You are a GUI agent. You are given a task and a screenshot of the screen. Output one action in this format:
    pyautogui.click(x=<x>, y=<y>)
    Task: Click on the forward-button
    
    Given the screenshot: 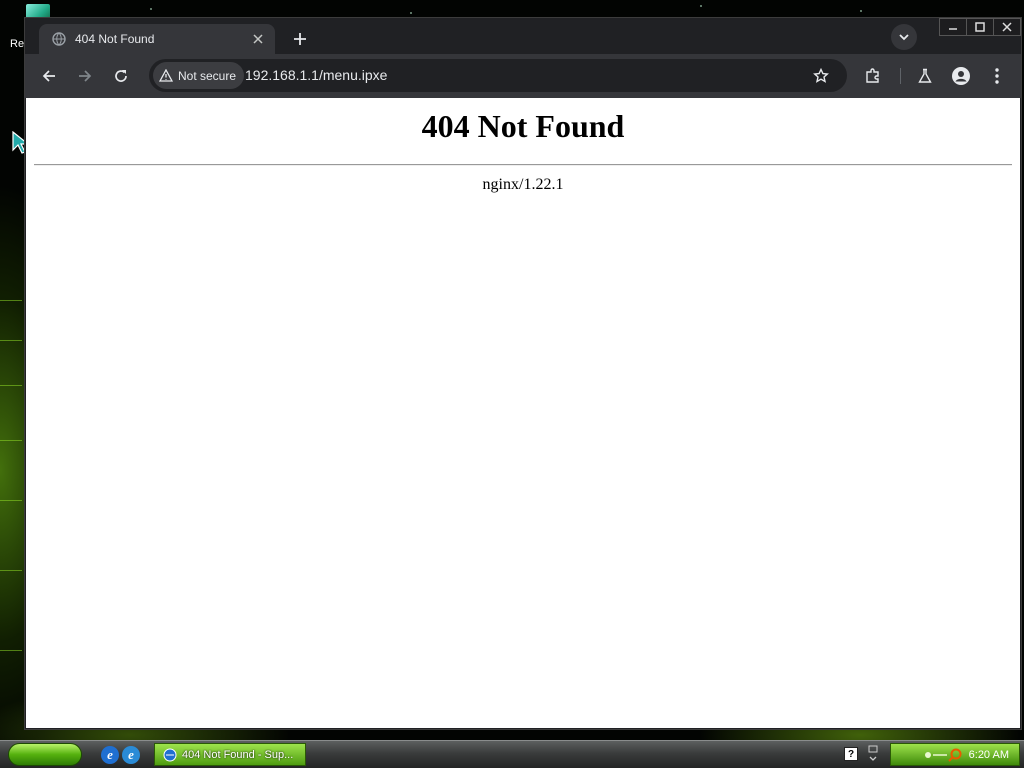 What is the action you would take?
    pyautogui.click(x=85, y=76)
    